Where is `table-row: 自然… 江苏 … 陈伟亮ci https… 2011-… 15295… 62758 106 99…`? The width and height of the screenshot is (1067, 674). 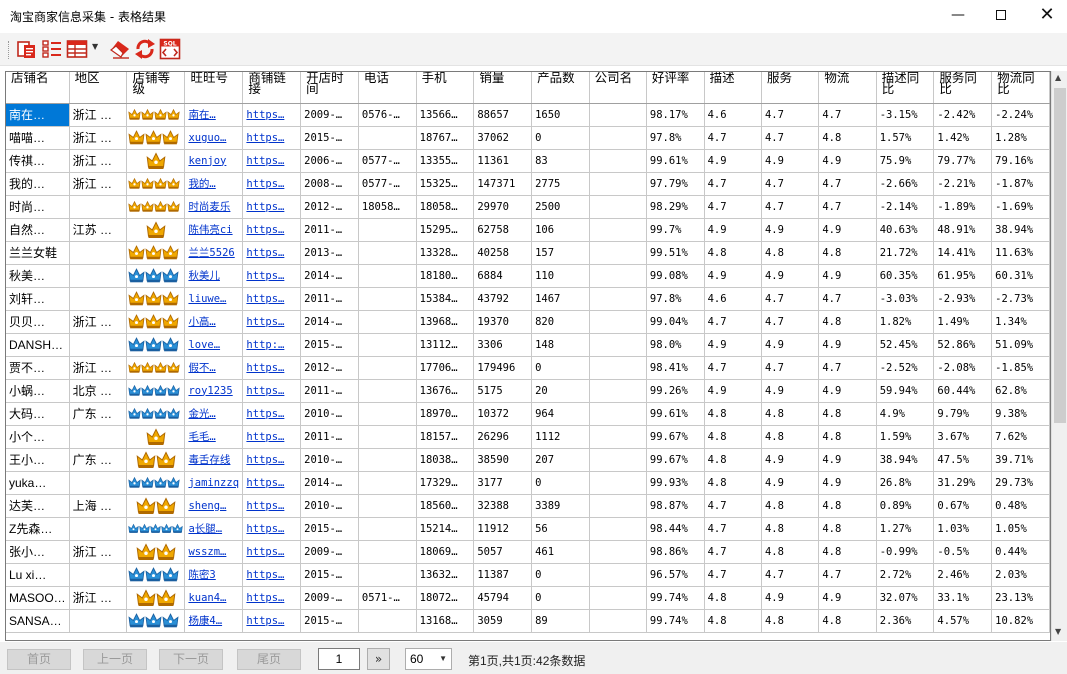
table-row: 自然… 江苏 … 陈伟亮ci https… 2011-… 15295… 62758 106 99… is located at coordinates (528, 230).